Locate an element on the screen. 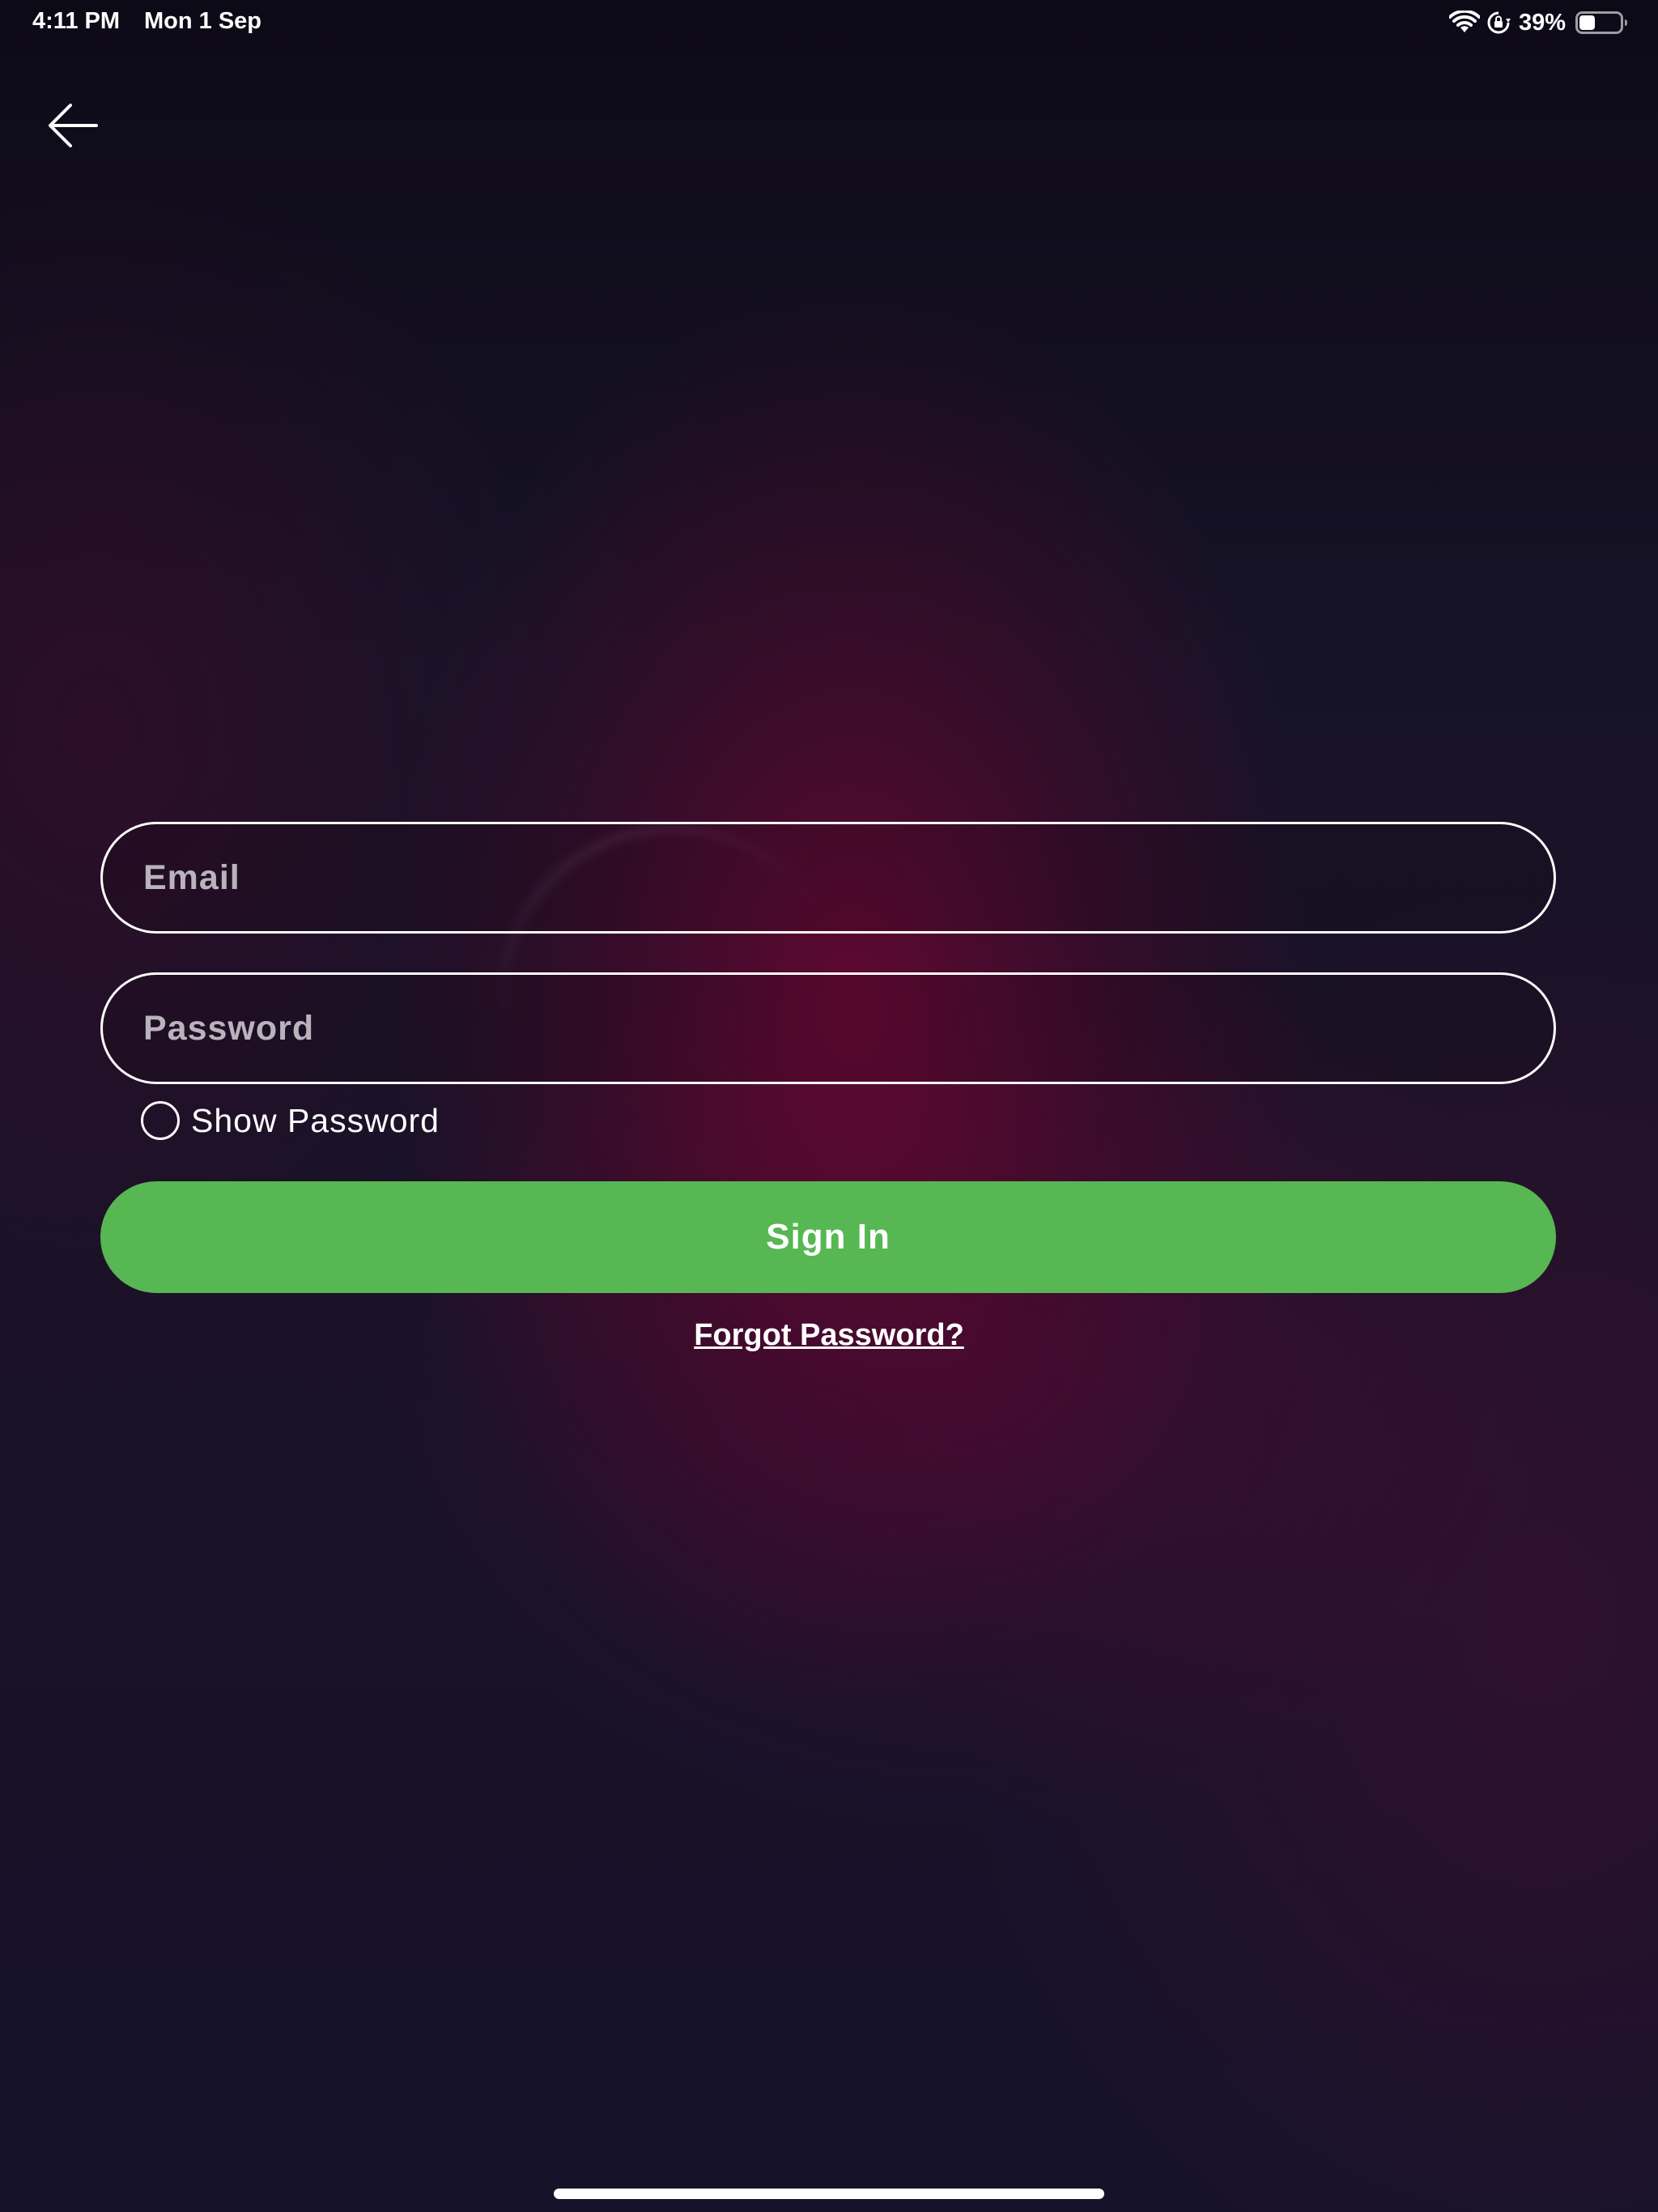  show-password-label: Show Password is located at coordinates (315, 1120).